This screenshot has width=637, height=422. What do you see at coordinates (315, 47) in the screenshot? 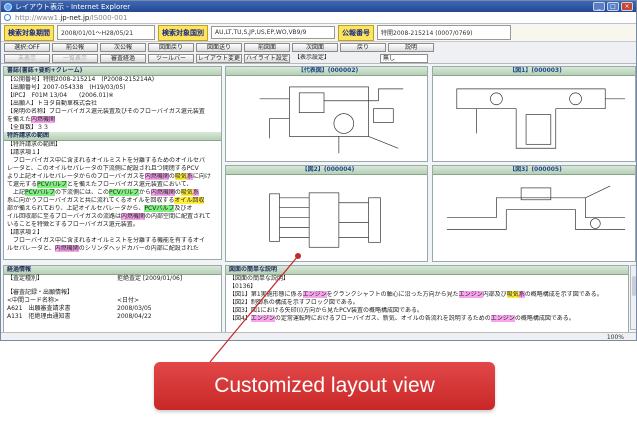
I see `toolbar-button: 次図面` at bounding box center [315, 47].